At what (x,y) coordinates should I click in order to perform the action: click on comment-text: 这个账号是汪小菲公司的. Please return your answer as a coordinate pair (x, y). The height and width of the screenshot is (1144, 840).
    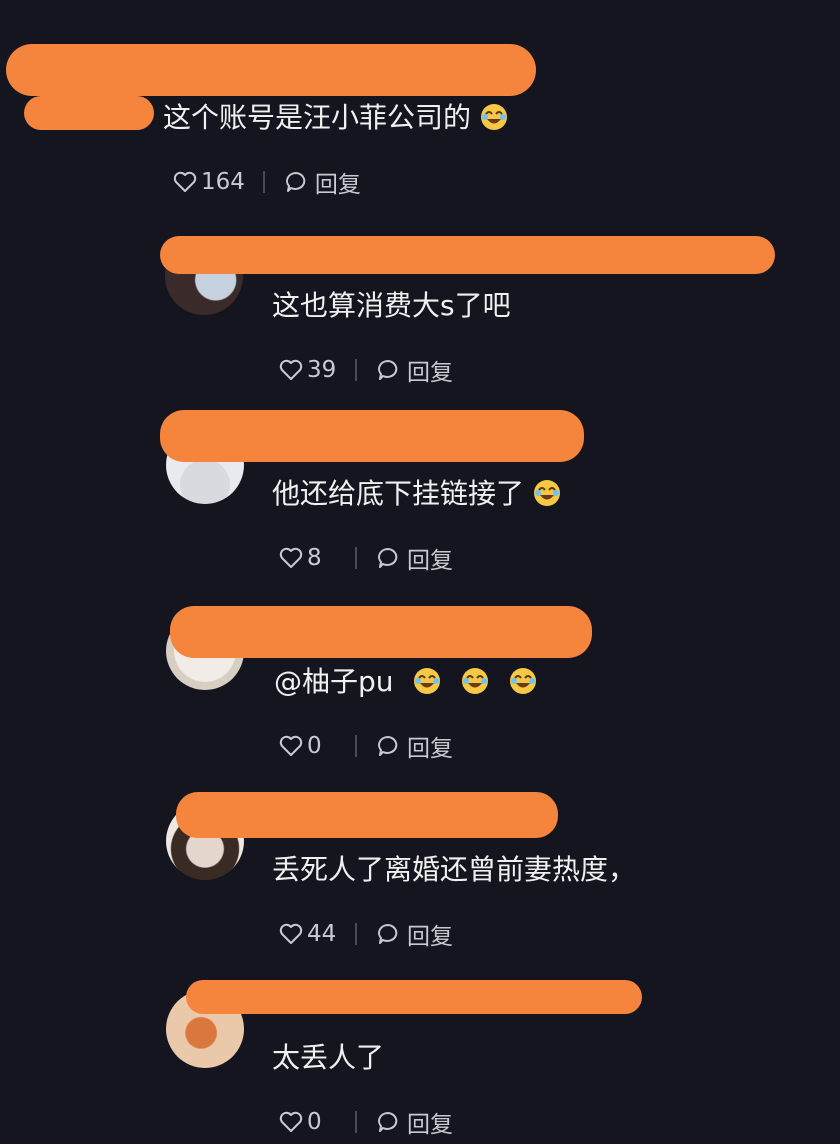
    Looking at the image, I should click on (336, 118).